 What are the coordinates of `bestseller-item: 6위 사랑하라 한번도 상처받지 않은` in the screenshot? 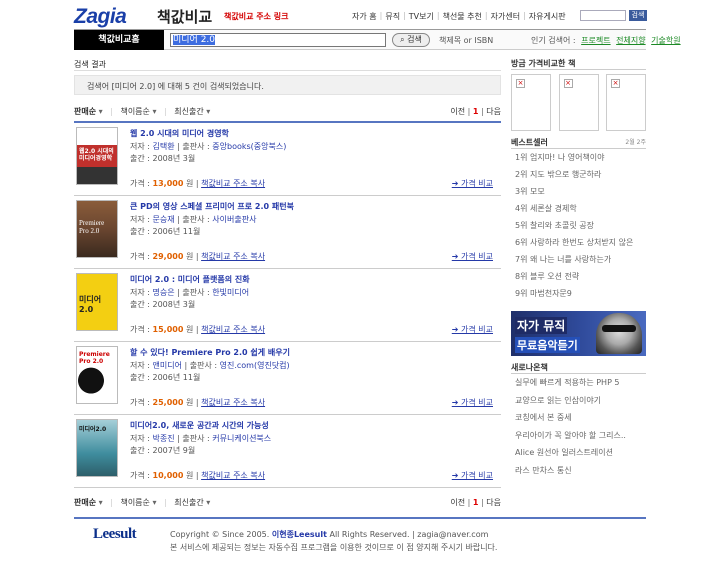 It's located at (578, 242).